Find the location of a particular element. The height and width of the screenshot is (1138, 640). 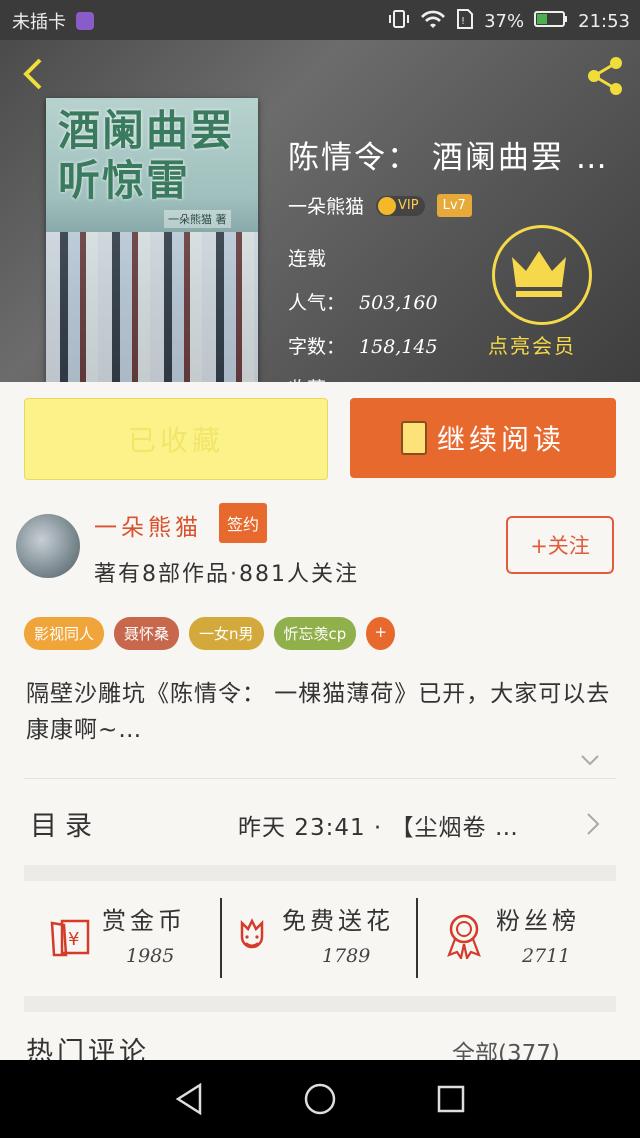

flower-icon is located at coordinates (252, 933).